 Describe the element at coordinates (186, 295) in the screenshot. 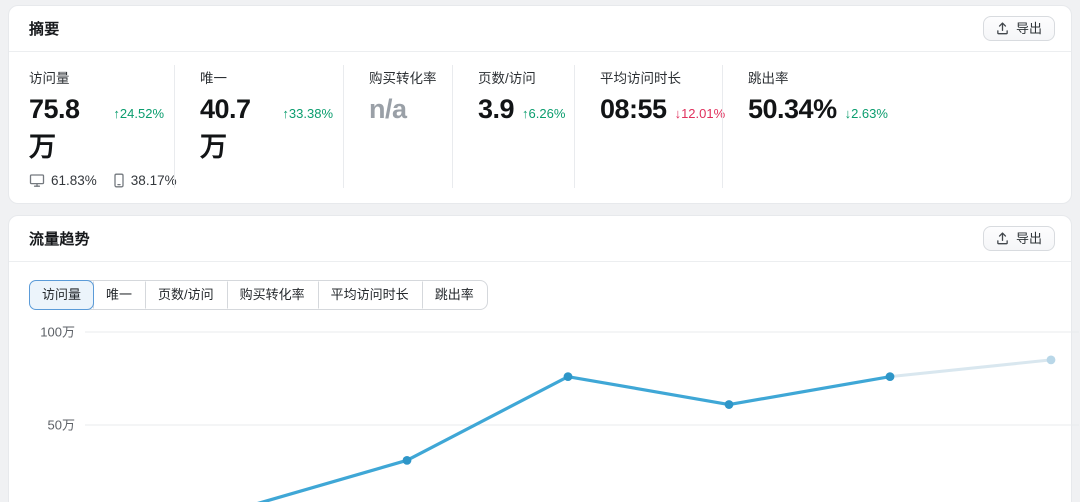

I see `tab-pages-per-visit: 页数/访问` at that location.